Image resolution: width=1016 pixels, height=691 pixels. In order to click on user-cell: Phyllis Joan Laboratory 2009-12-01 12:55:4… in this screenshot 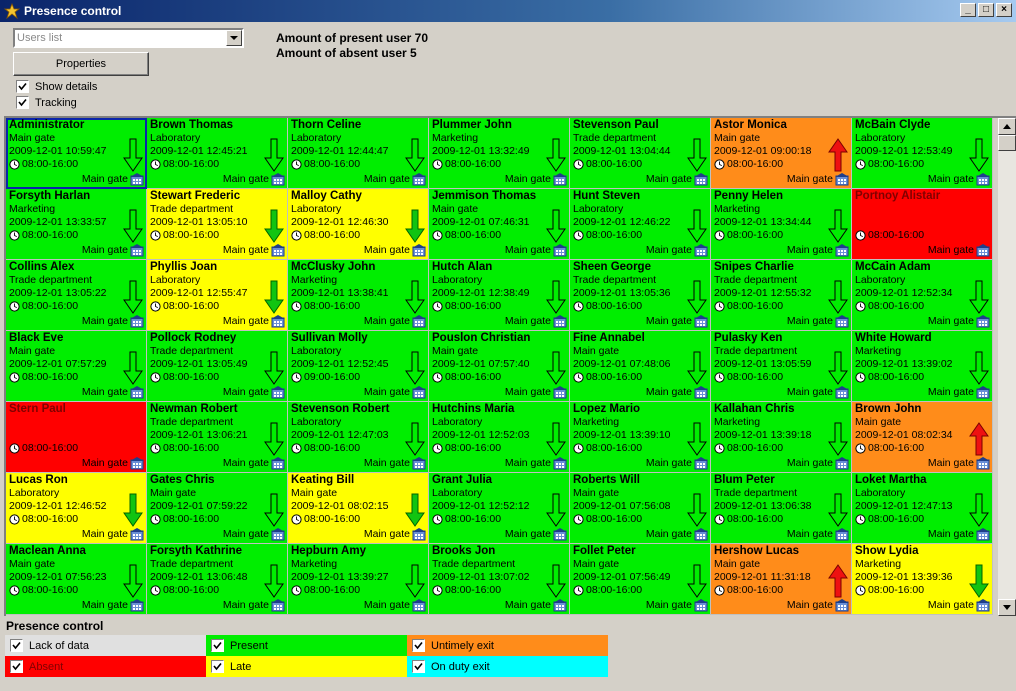, I will do `click(217, 295)`.